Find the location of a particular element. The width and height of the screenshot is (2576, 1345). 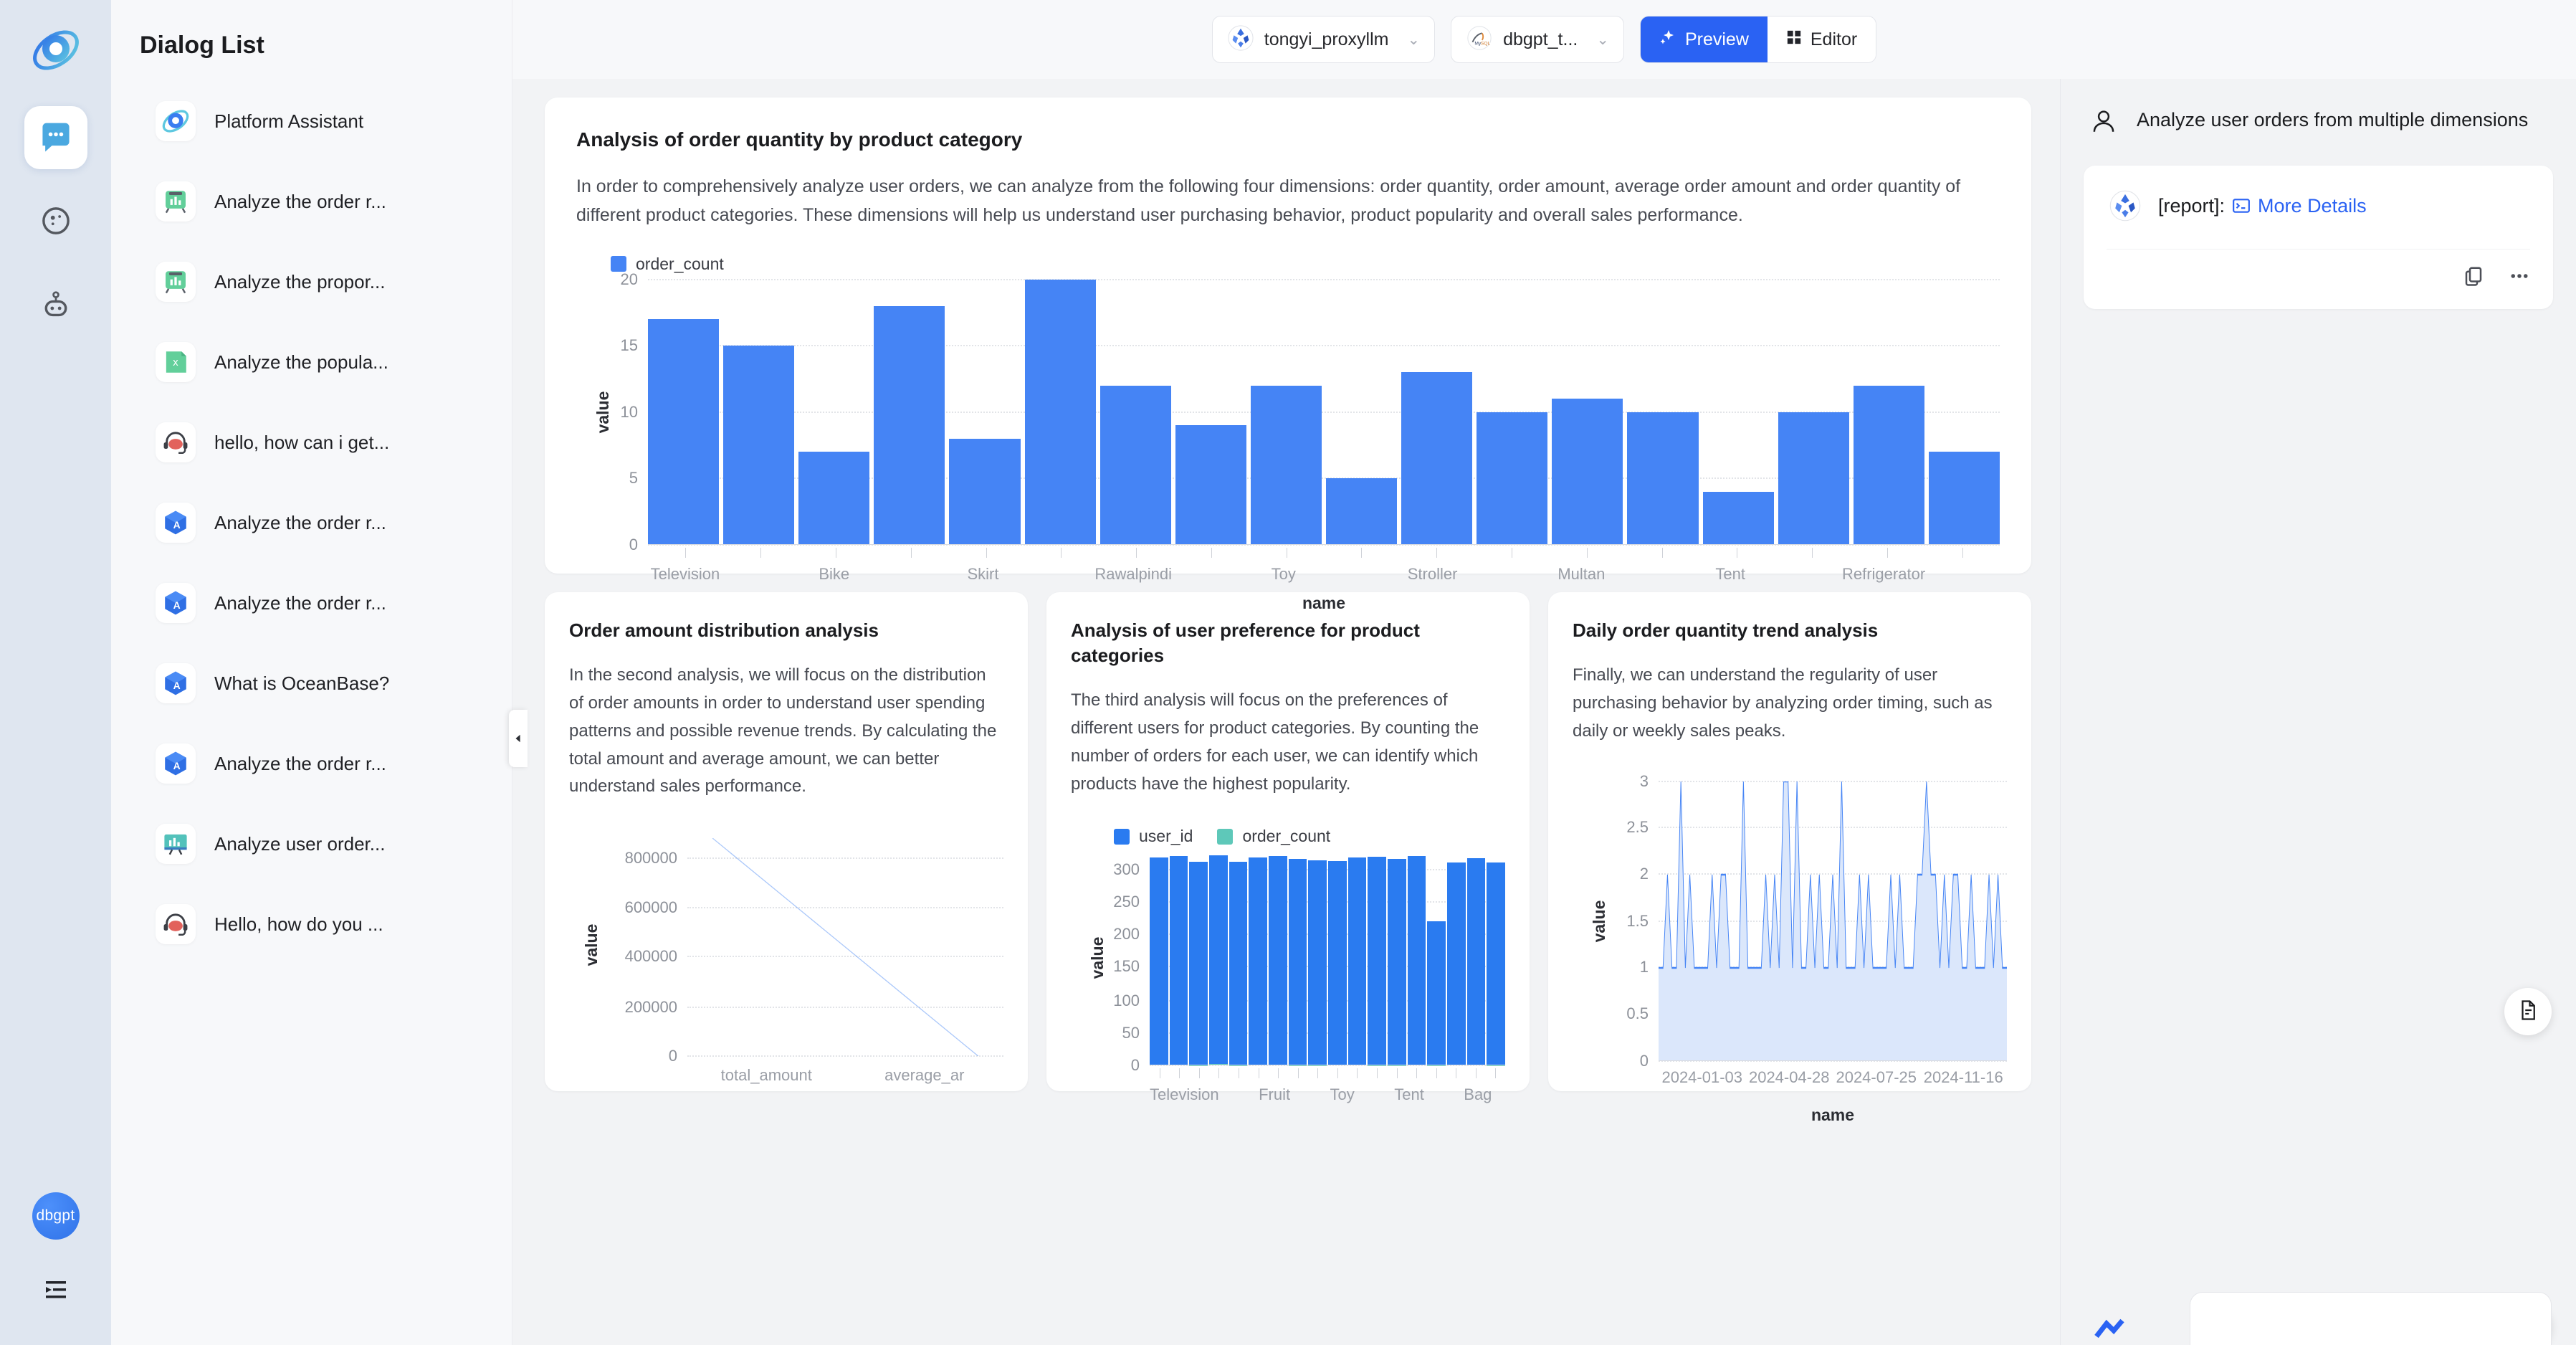

collapse-menu-icon is located at coordinates (56, 1291).